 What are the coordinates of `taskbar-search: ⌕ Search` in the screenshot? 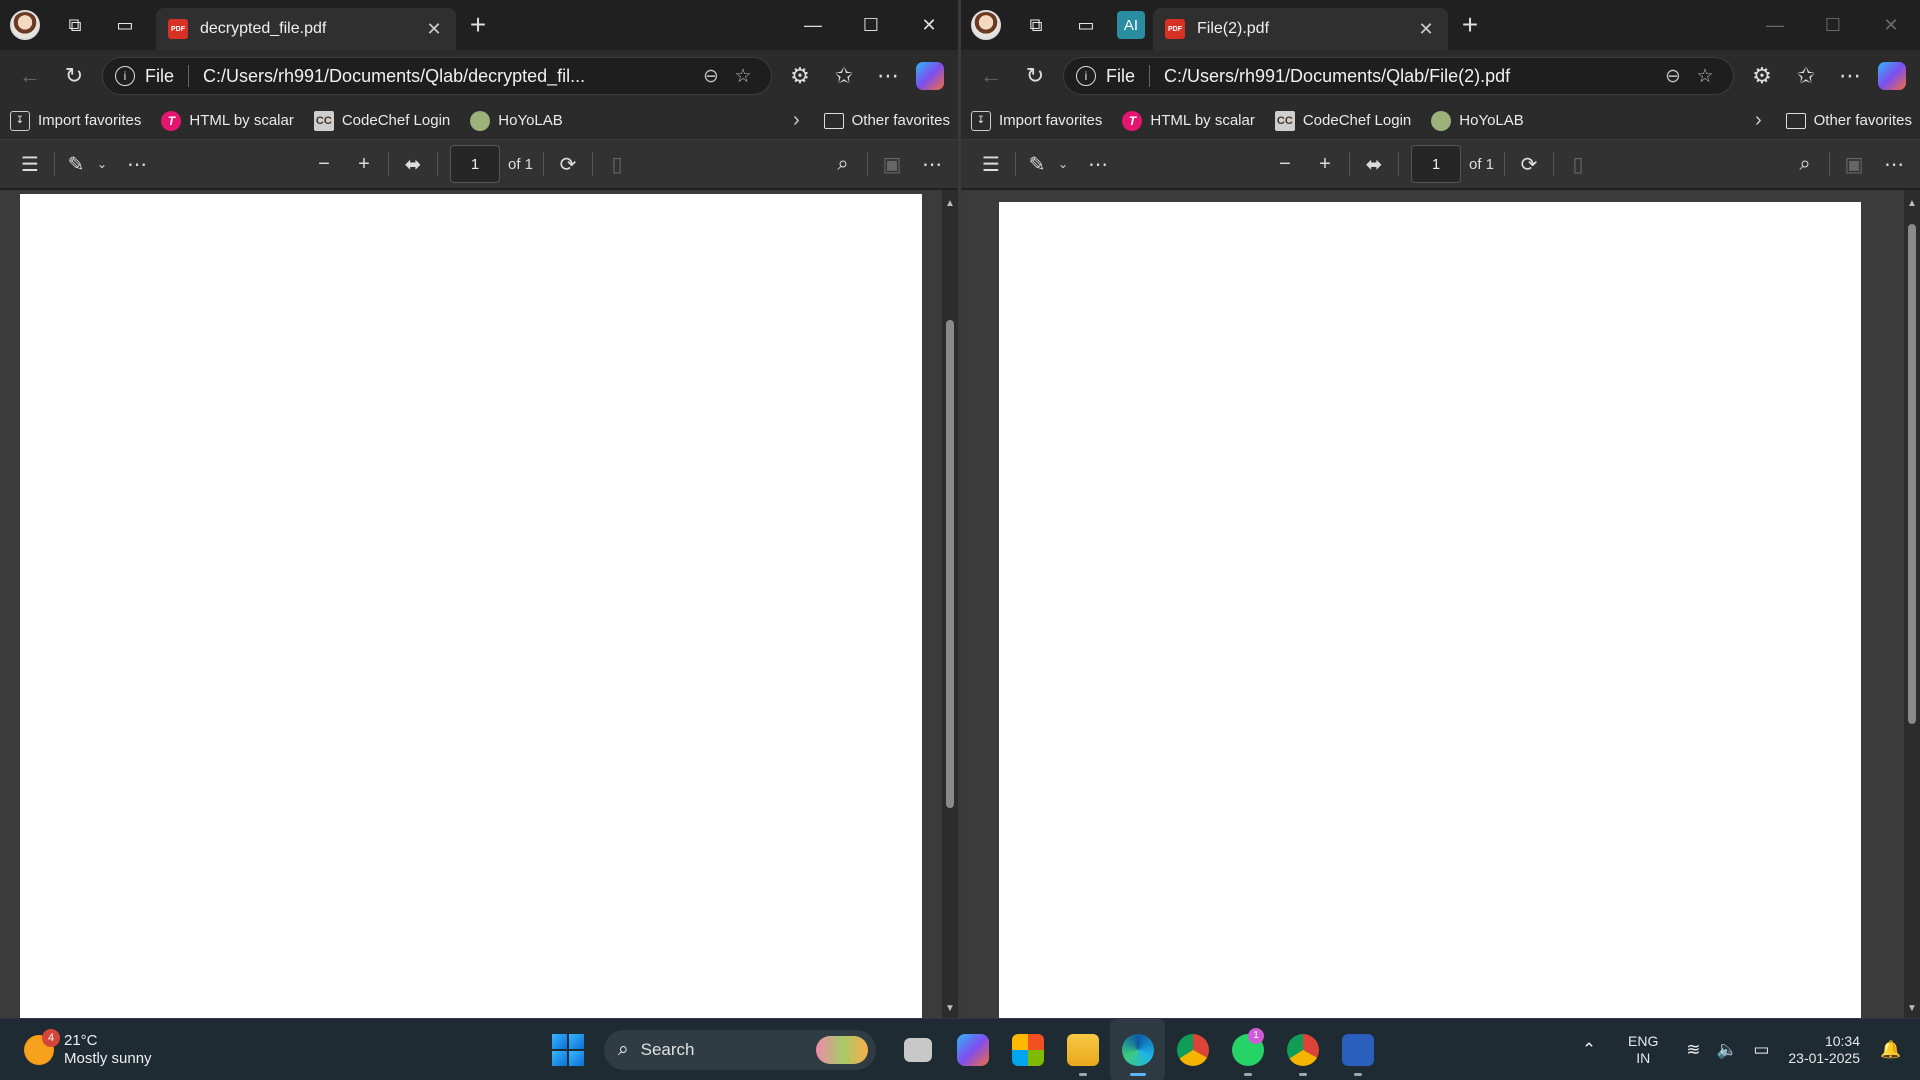 It's located at (740, 1049).